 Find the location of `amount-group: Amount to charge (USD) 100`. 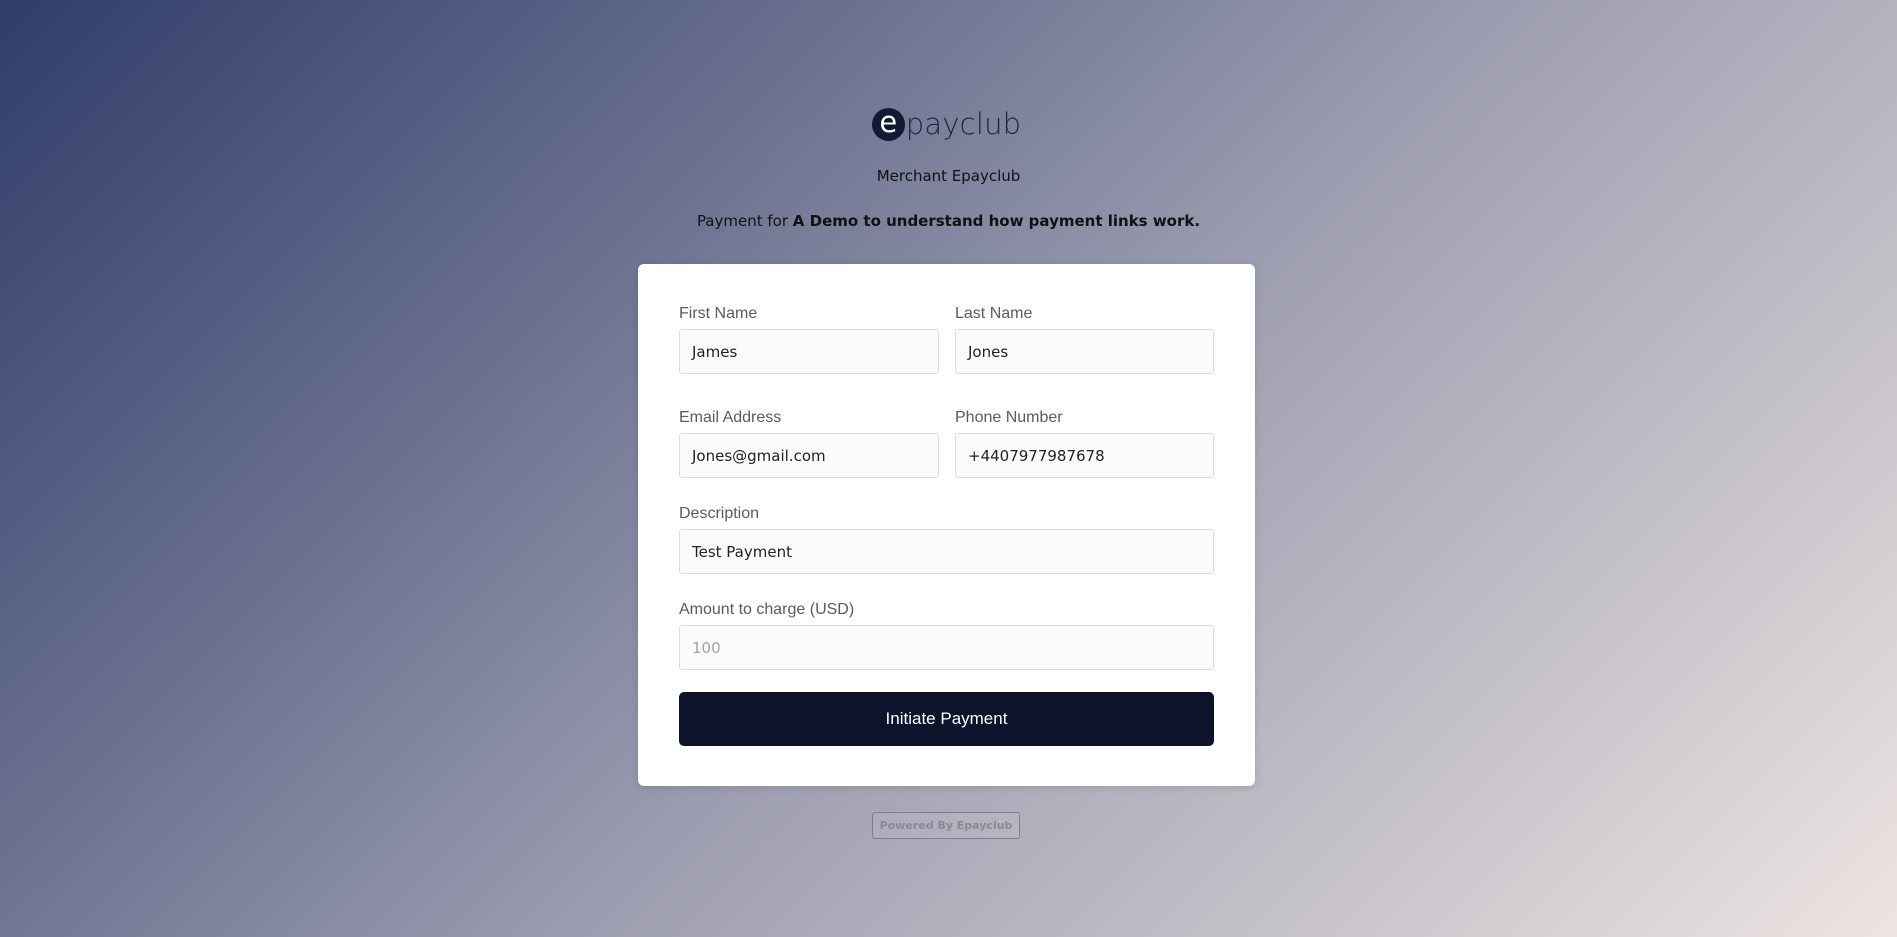

amount-group: Amount to charge (USD) 100 is located at coordinates (946, 635).